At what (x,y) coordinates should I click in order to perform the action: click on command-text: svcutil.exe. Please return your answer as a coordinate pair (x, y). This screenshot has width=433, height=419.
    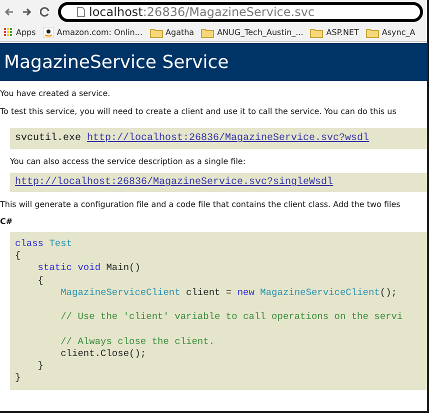
    Looking at the image, I should click on (48, 139).